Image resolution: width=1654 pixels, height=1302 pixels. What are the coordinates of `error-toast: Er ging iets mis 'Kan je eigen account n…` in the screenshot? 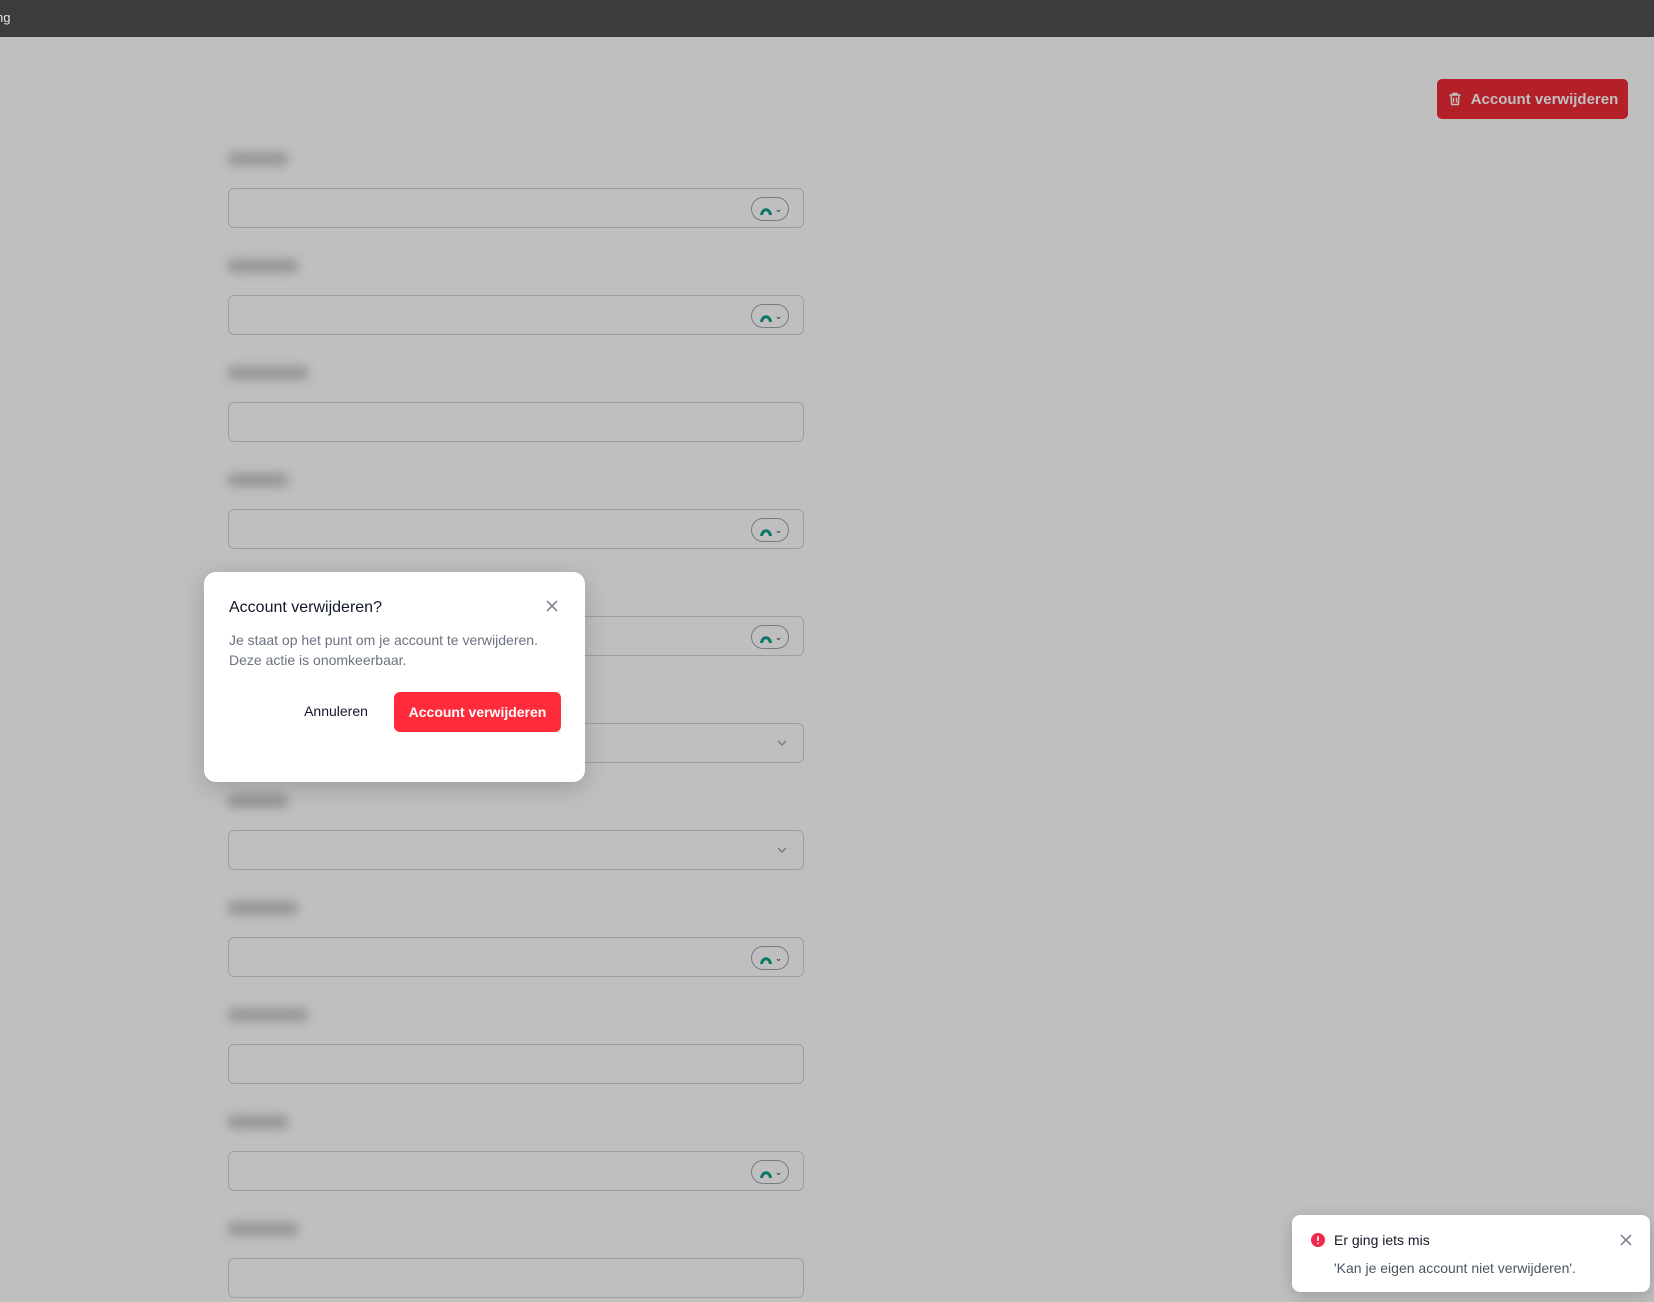 It's located at (1471, 1253).